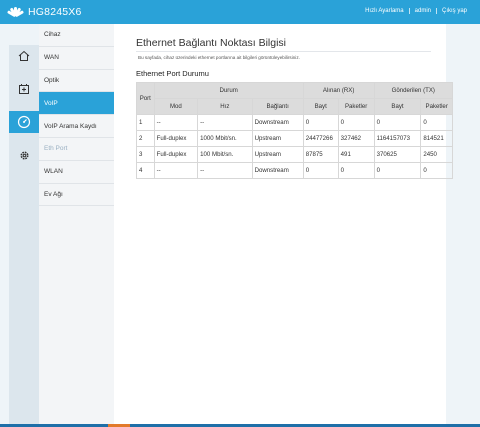 The height and width of the screenshot is (427, 480). I want to click on table-cell: 3, so click(145, 154).